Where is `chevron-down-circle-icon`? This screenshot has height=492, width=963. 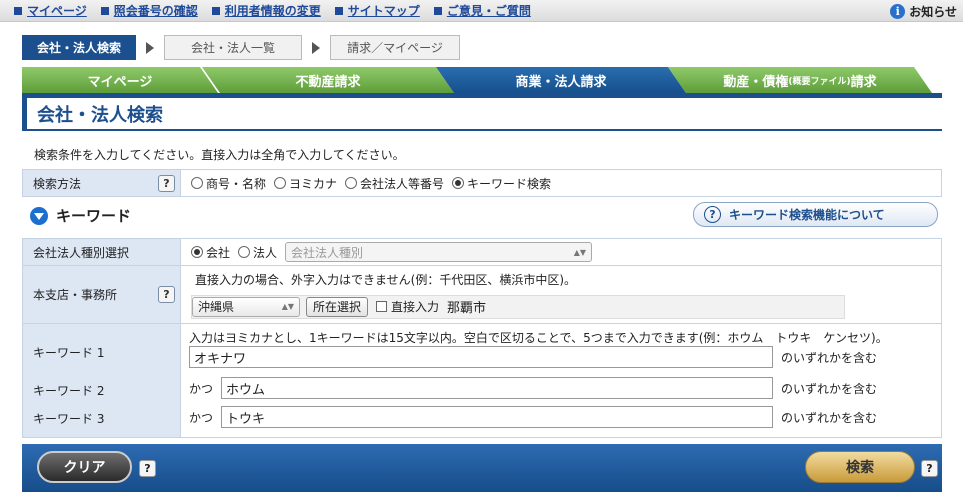 chevron-down-circle-icon is located at coordinates (39, 215).